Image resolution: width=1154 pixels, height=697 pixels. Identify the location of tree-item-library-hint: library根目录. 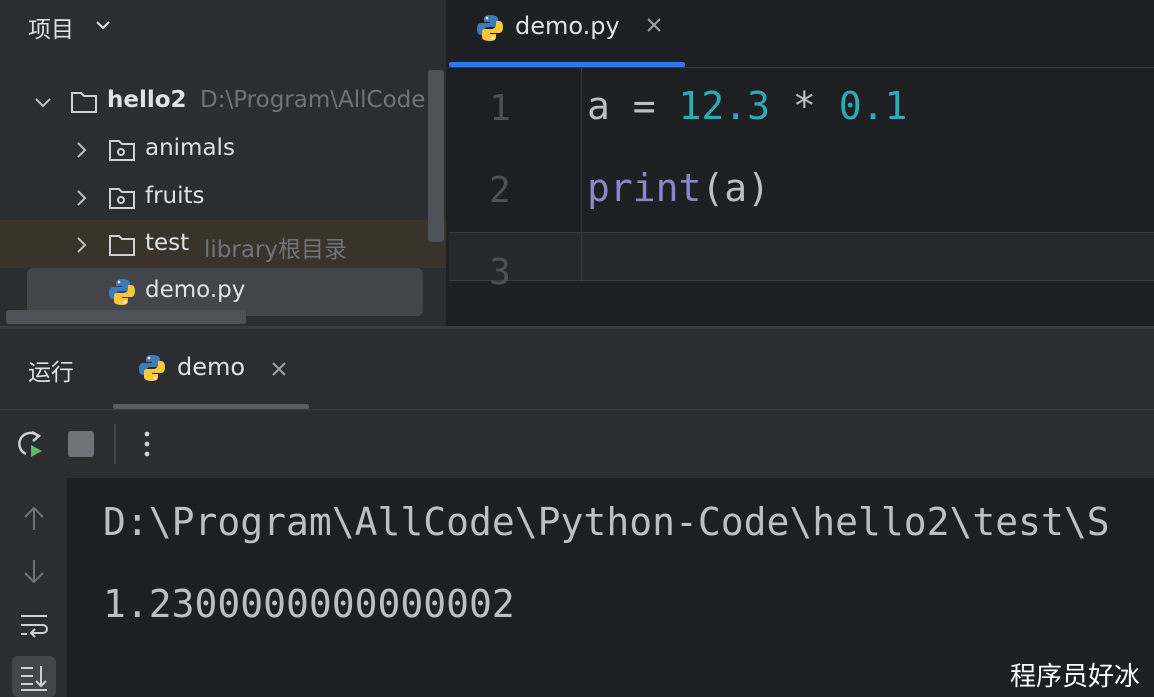
(275, 250).